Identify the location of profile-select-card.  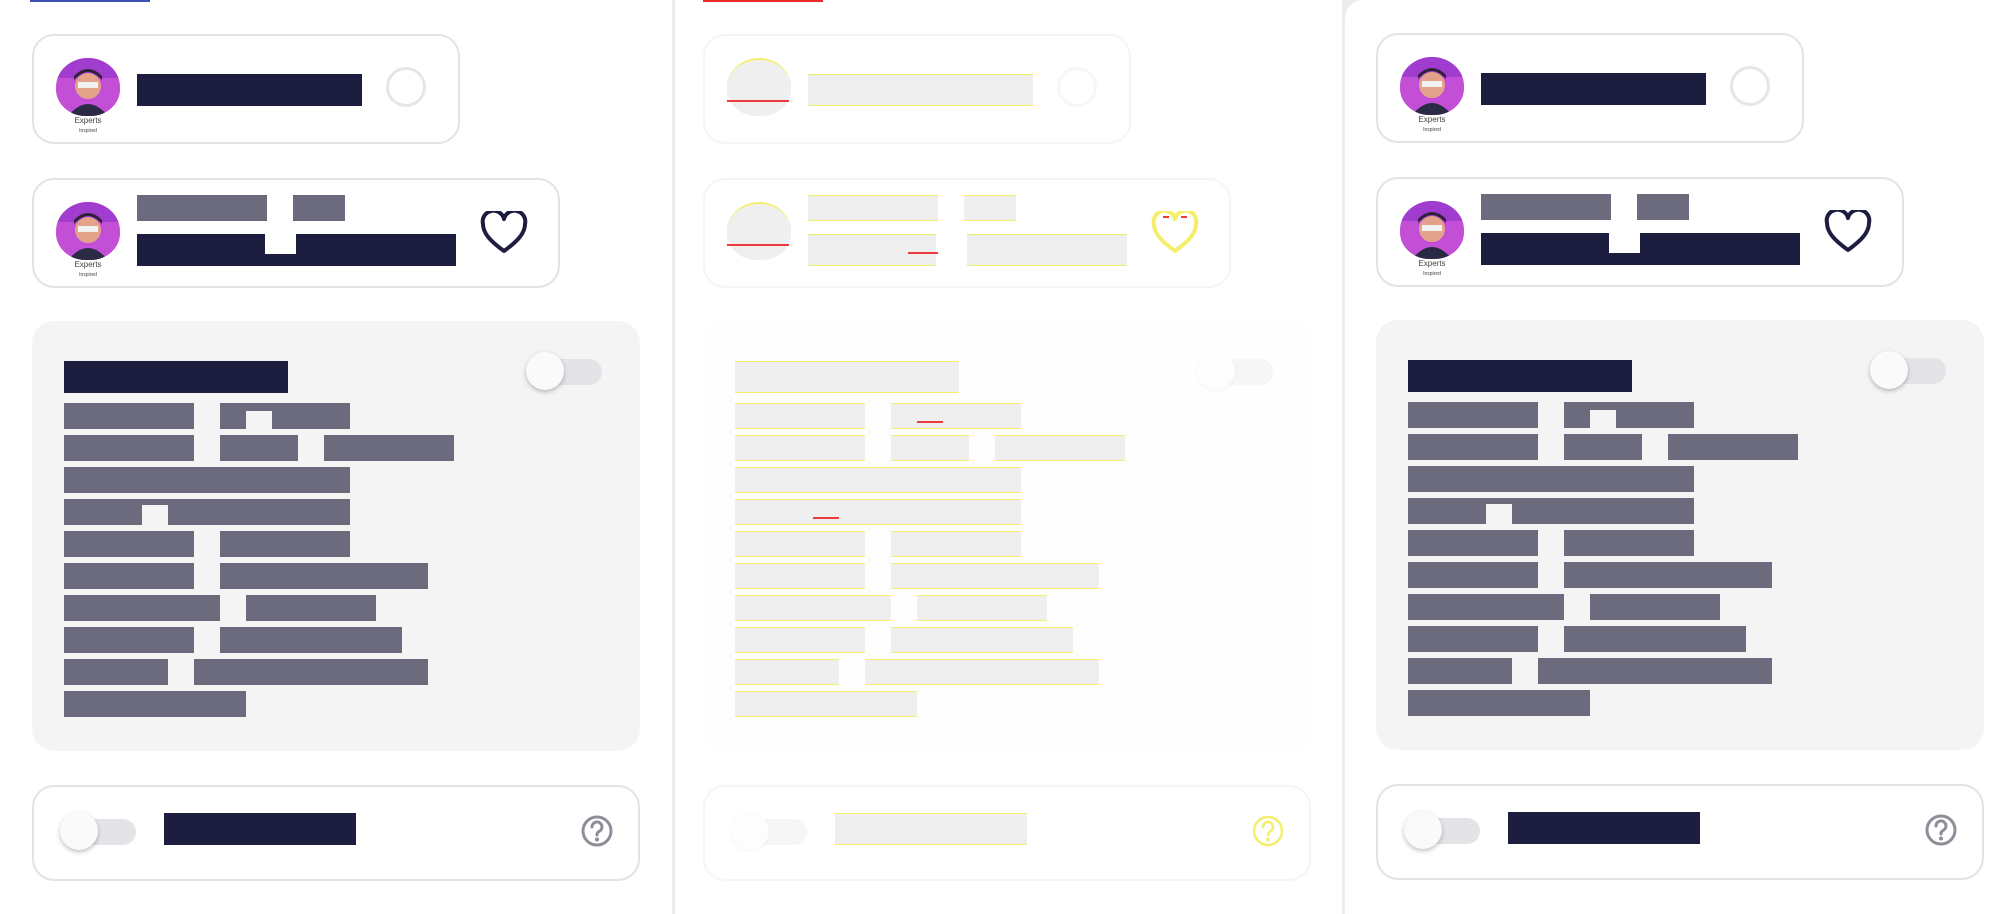
(917, 89).